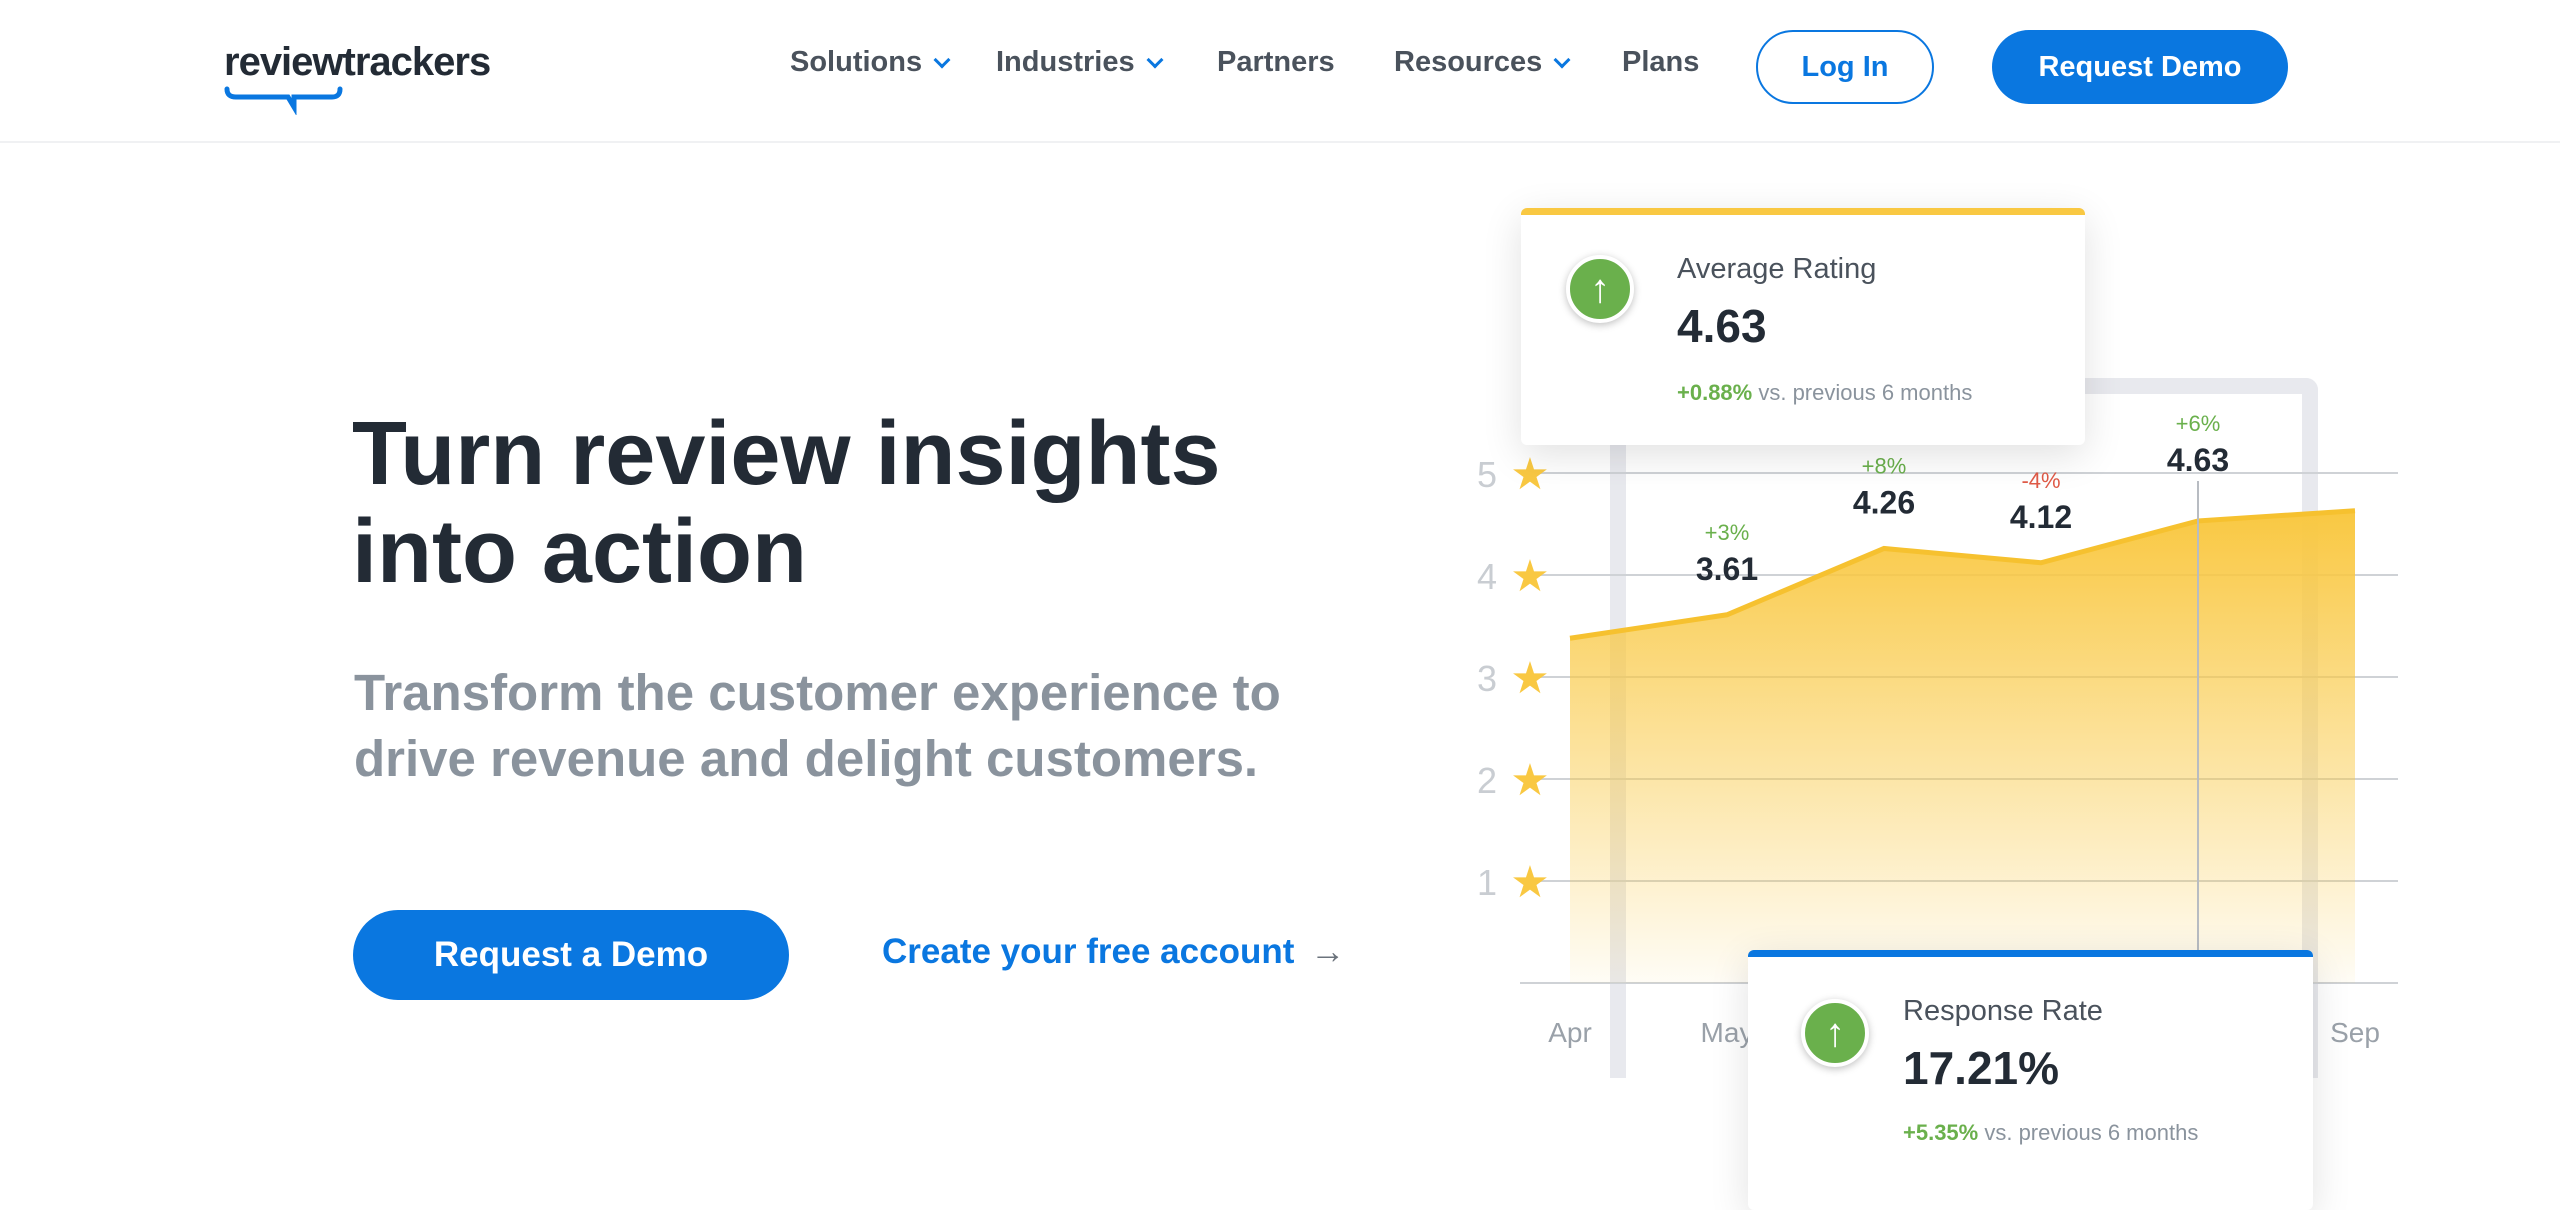 The image size is (2560, 1210). What do you see at coordinates (1884, 502) in the screenshot?
I see `value-label: 4.26` at bounding box center [1884, 502].